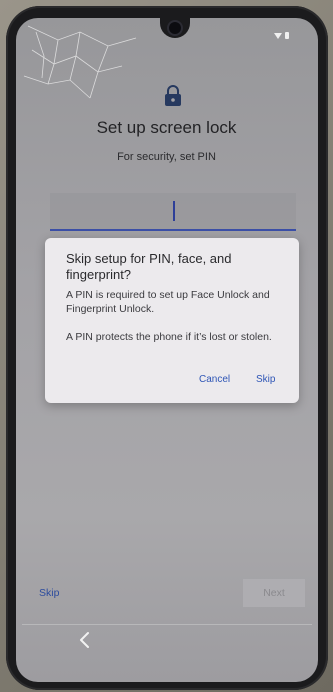 This screenshot has height=692, width=333. I want to click on status-bar, so click(281, 35).